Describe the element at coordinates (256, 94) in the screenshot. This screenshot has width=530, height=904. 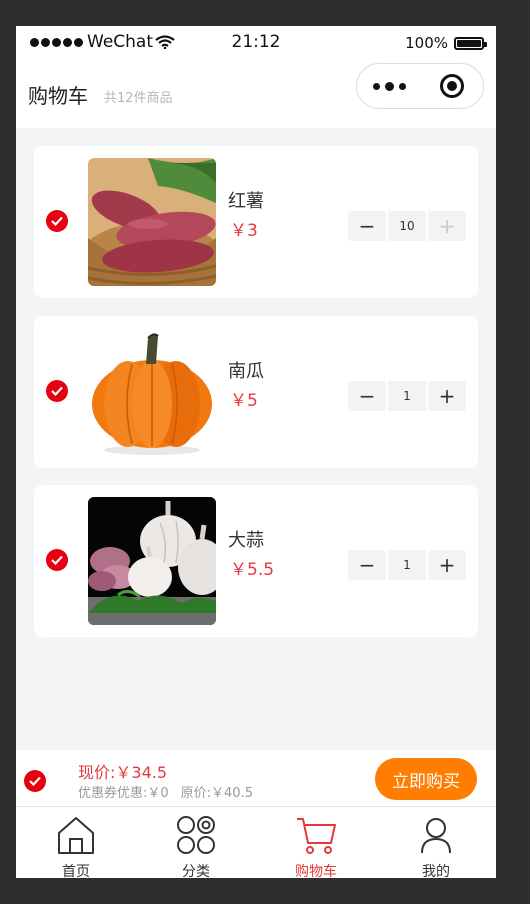
I see `nav-bar: 购物车 共12件商品` at that location.